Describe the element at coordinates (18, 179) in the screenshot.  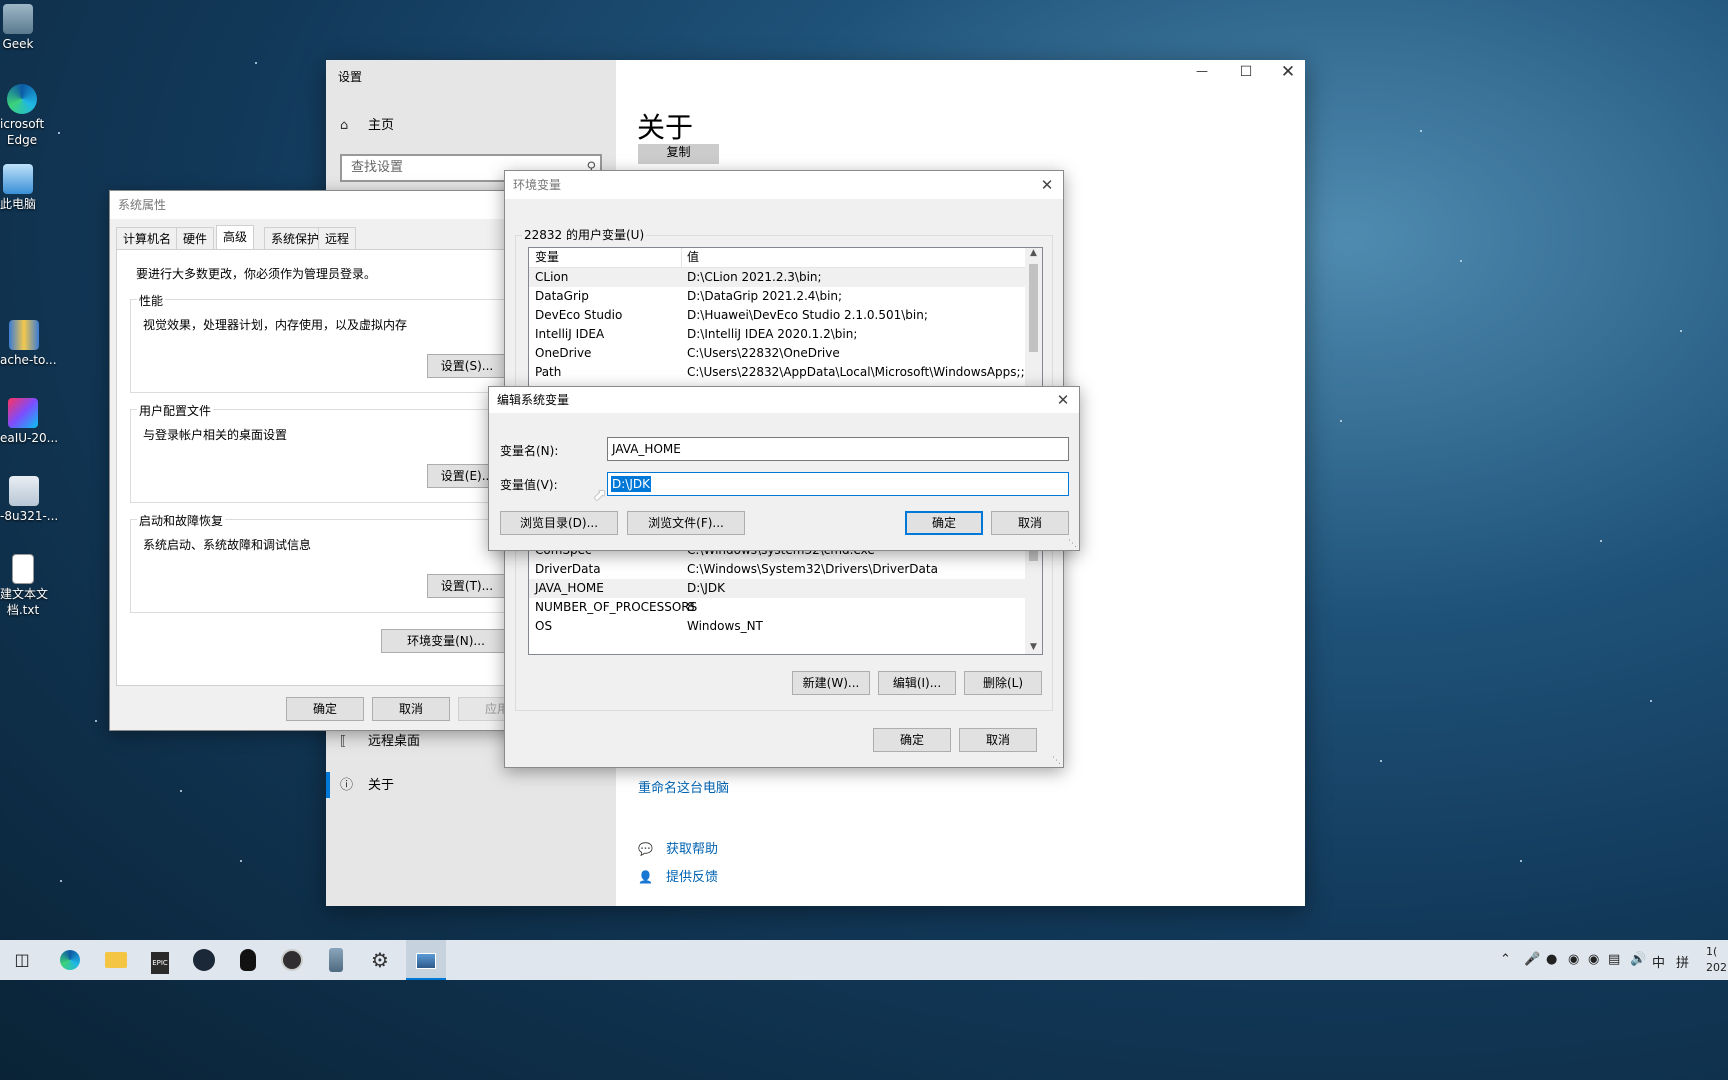
I see `this-pc-icon` at that location.